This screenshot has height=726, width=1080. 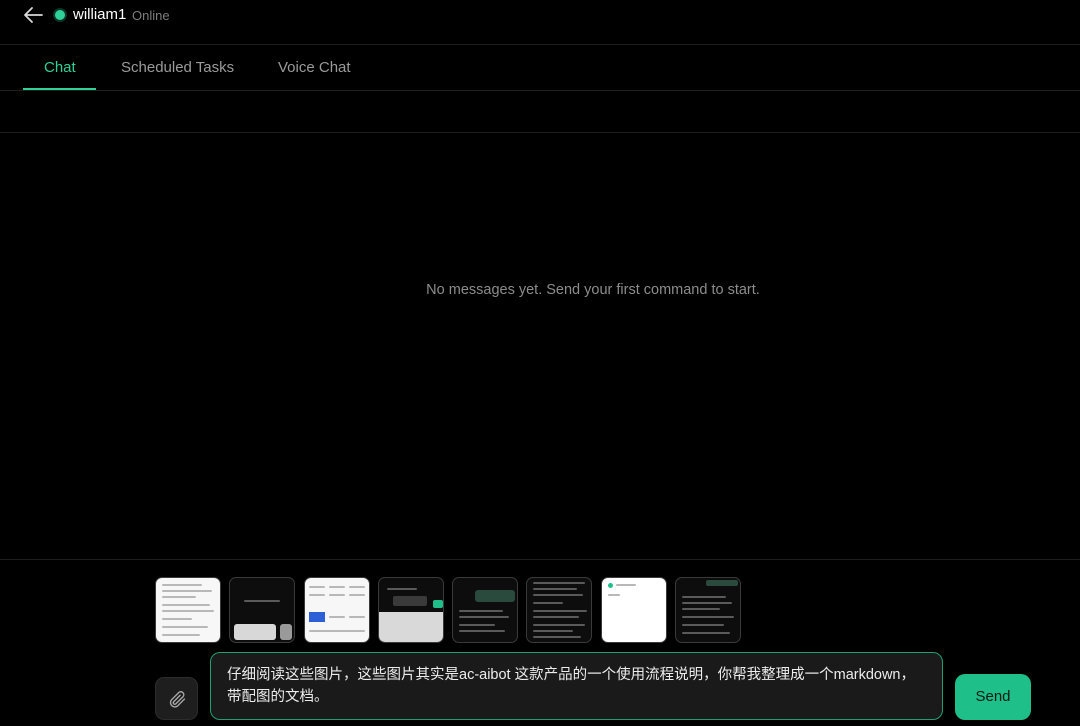 What do you see at coordinates (540, 68) in the screenshot?
I see `tab-bar: Chat Scheduled Tasks Voice Chat` at bounding box center [540, 68].